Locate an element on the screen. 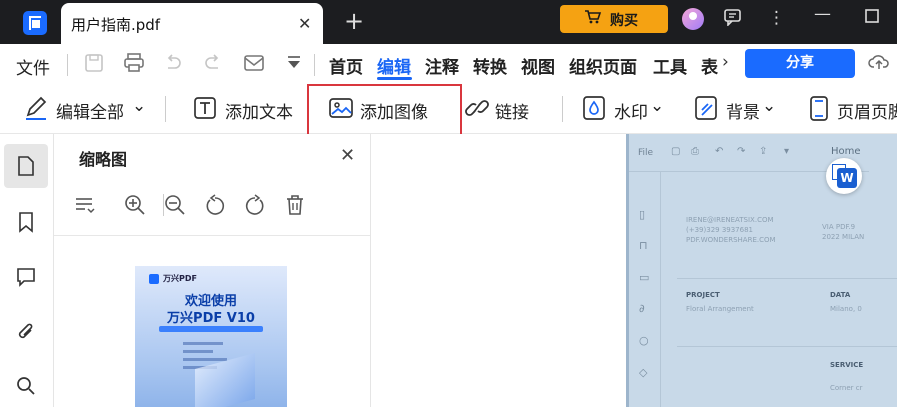 This screenshot has height=407, width=897. share-button: 分享 is located at coordinates (800, 63).